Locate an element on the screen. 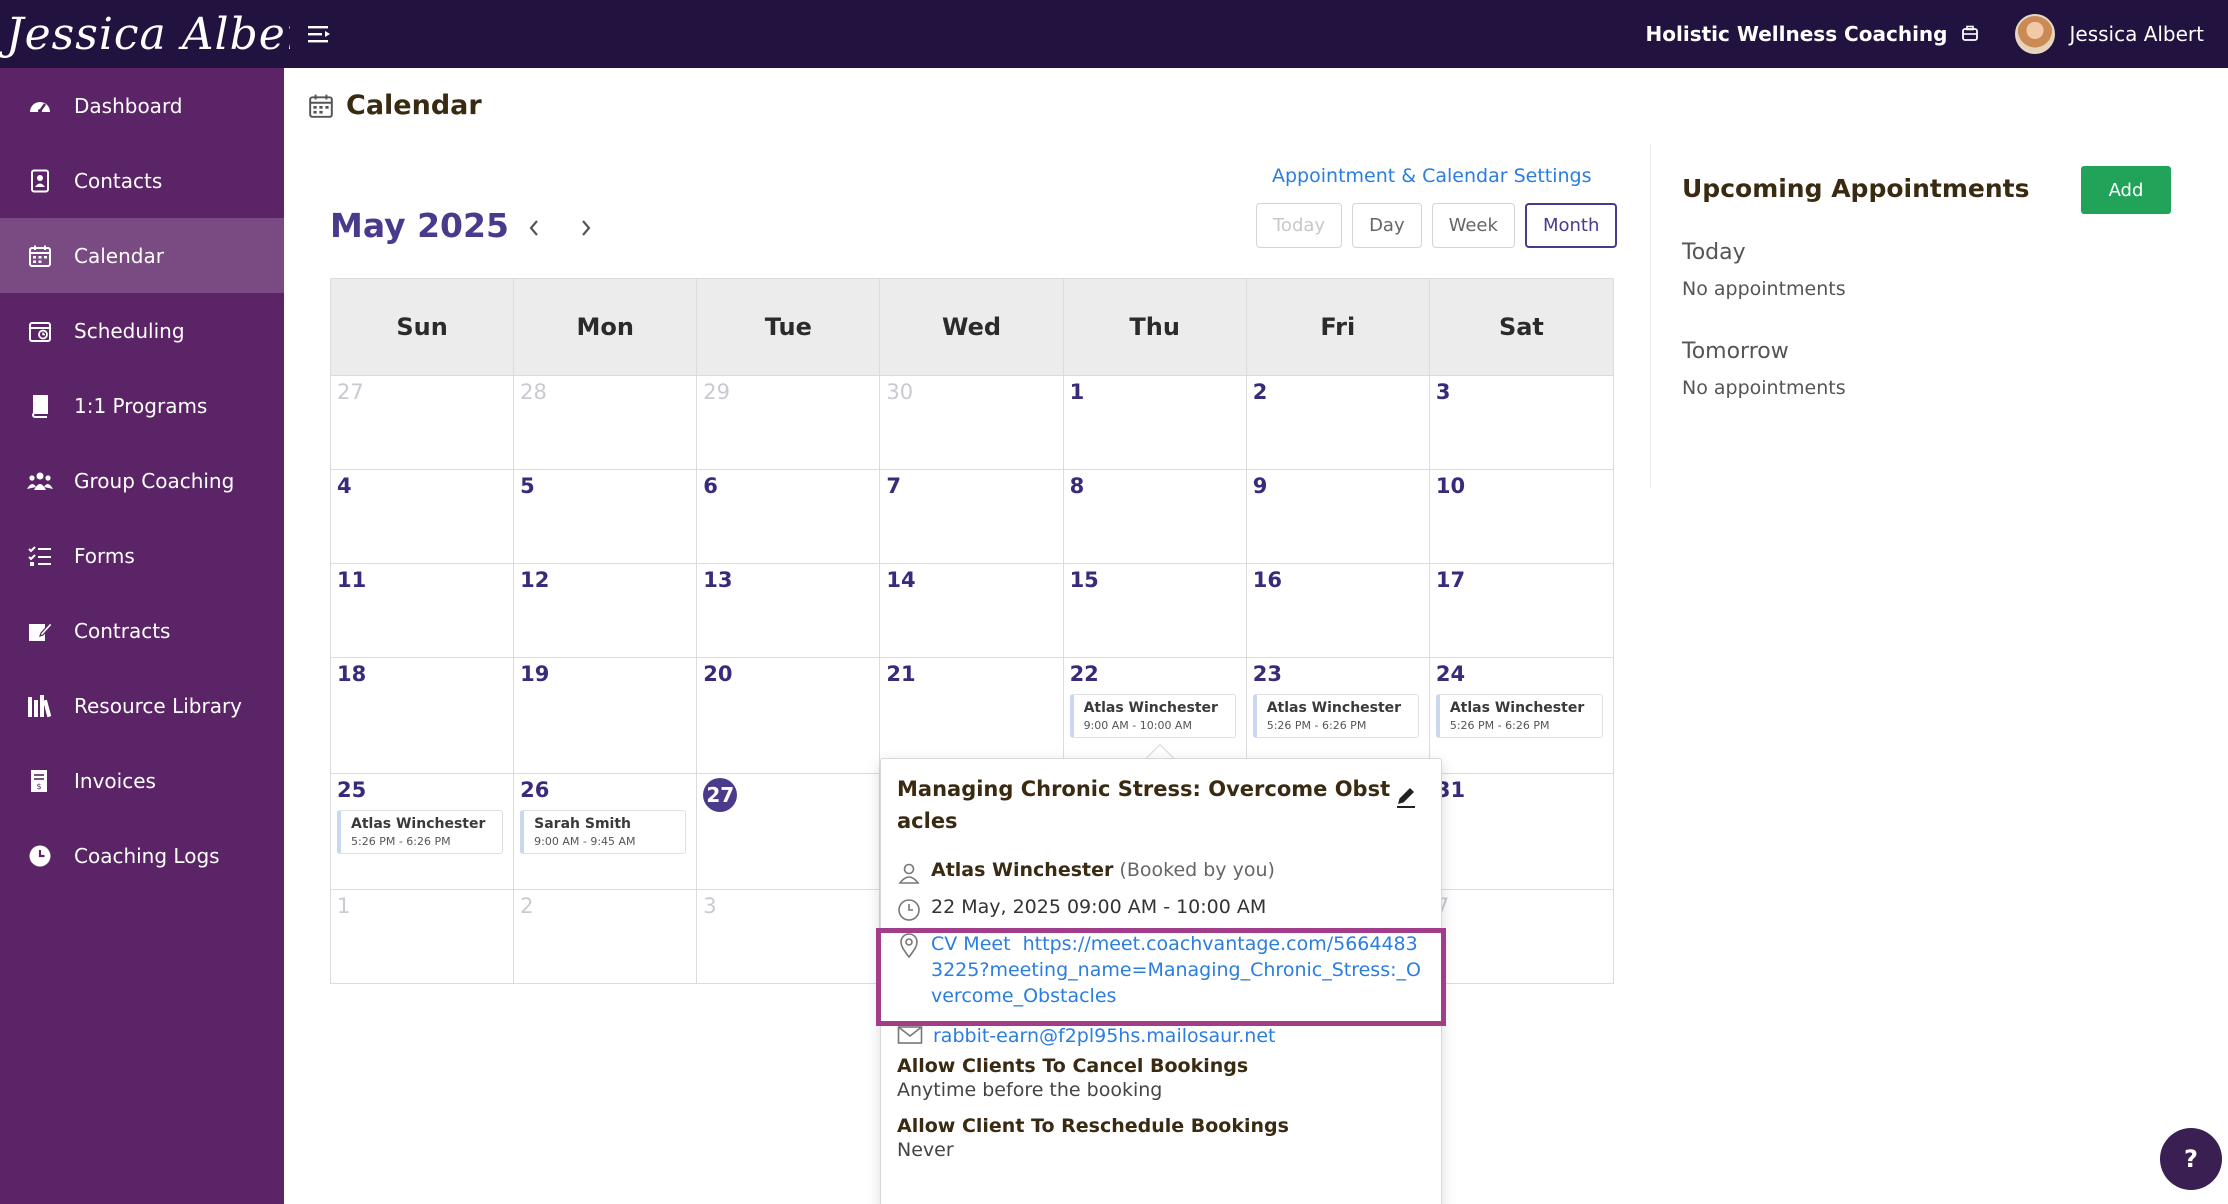 The image size is (2228, 1204). sidebar-item-dashboard: Dashboard is located at coordinates (142, 105).